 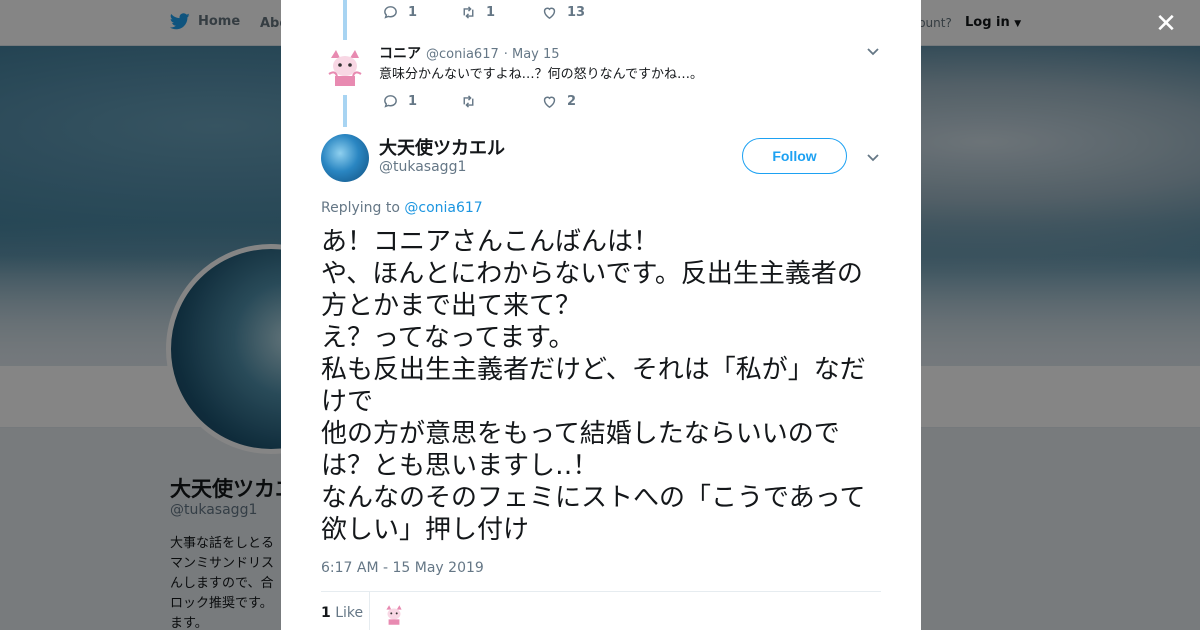 I want to click on reply-header: コニア @conia617 · May 15, so click(x=469, y=53).